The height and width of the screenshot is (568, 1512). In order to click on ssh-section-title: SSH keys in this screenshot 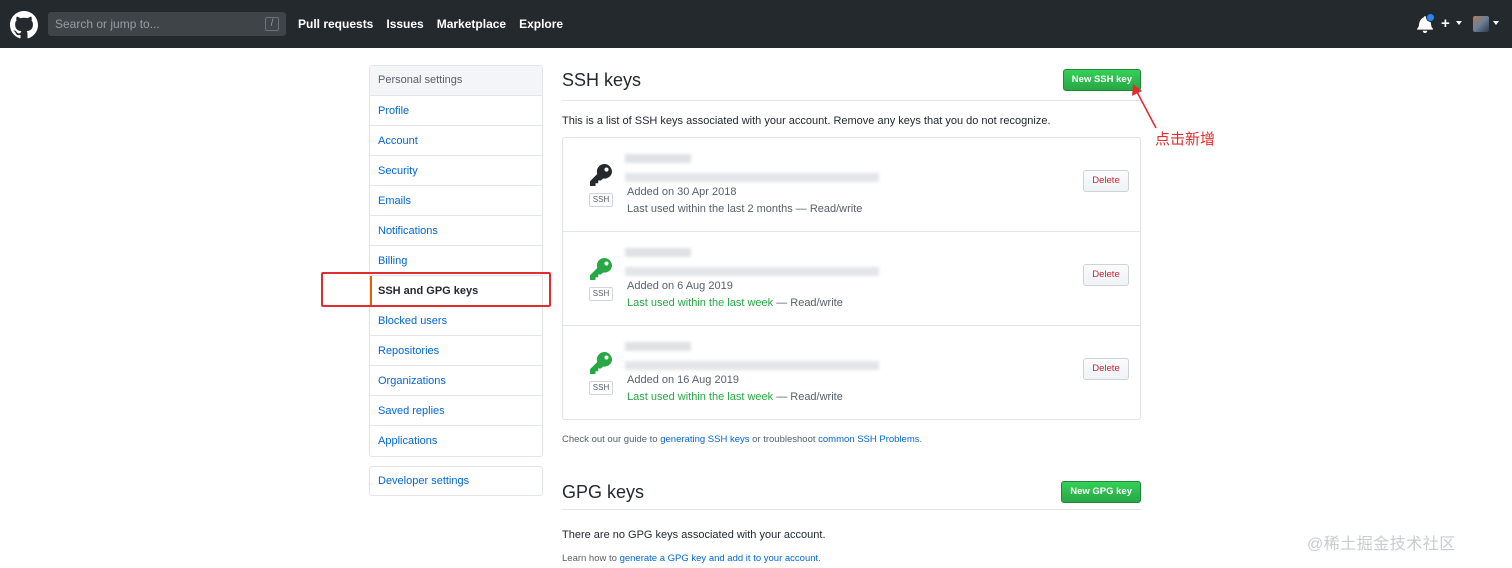, I will do `click(602, 80)`.